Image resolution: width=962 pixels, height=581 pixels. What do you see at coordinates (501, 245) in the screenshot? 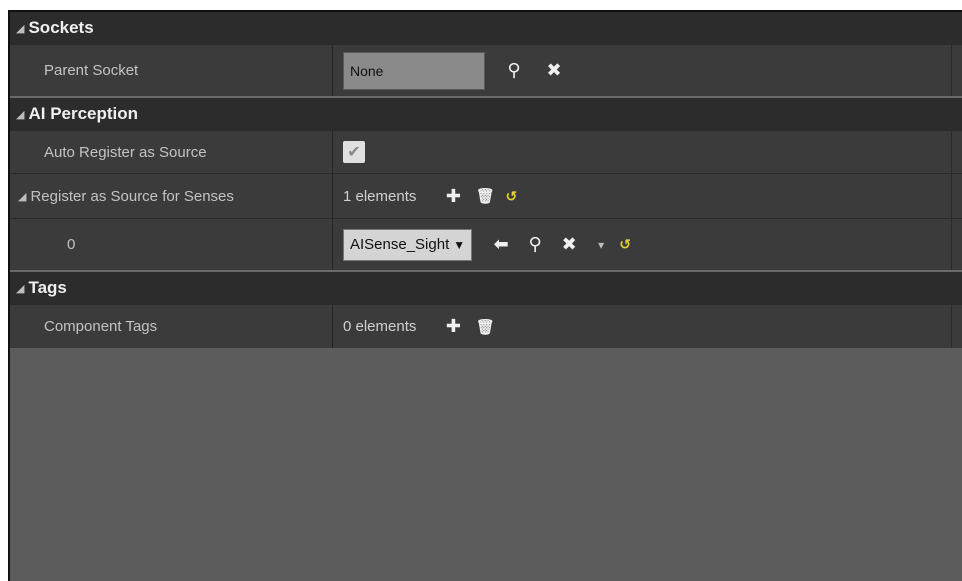
I see `use-selected-icon: ⬅` at bounding box center [501, 245].